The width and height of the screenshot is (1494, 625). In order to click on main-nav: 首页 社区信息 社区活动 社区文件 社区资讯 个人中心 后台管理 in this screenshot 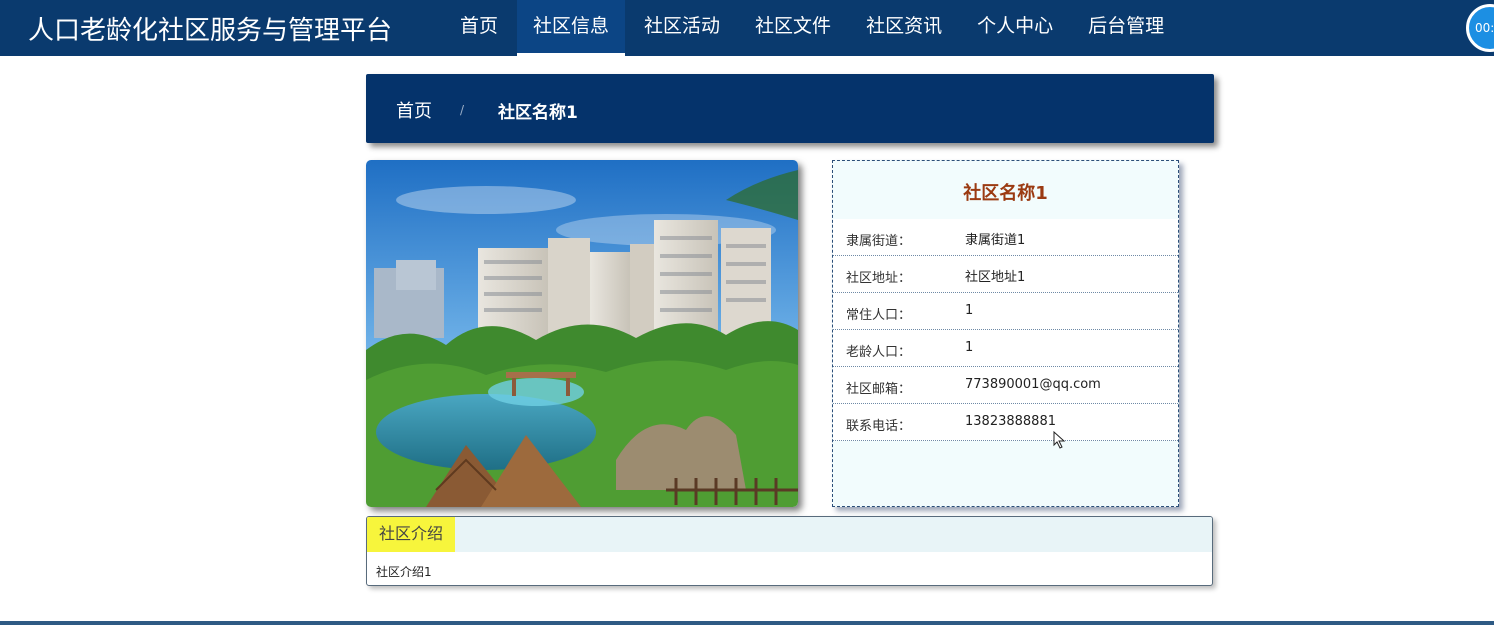, I will do `click(813, 28)`.